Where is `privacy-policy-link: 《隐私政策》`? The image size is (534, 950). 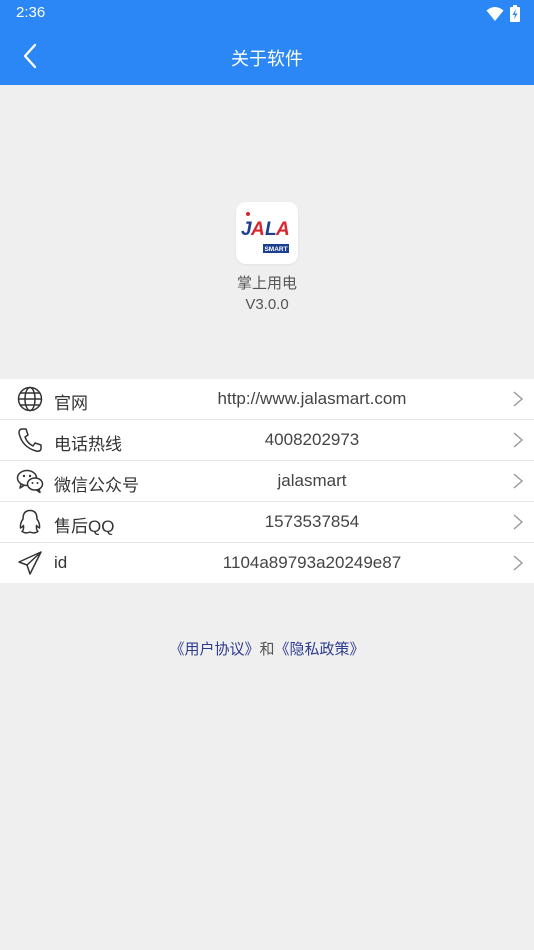 privacy-policy-link: 《隐私政策》 is located at coordinates (320, 649).